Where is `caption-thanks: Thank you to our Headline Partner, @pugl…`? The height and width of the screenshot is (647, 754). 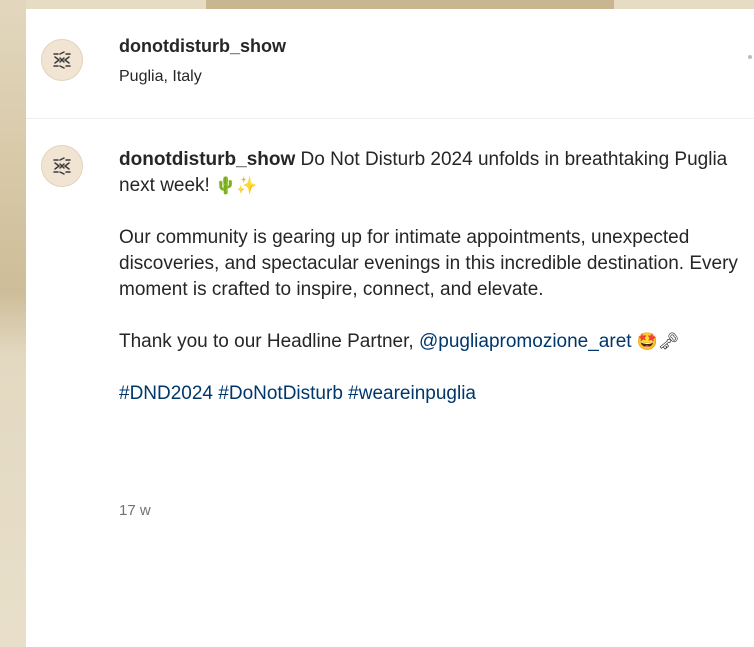
caption-thanks: Thank you to our Headline Partner, @pugl… is located at coordinates (431, 342).